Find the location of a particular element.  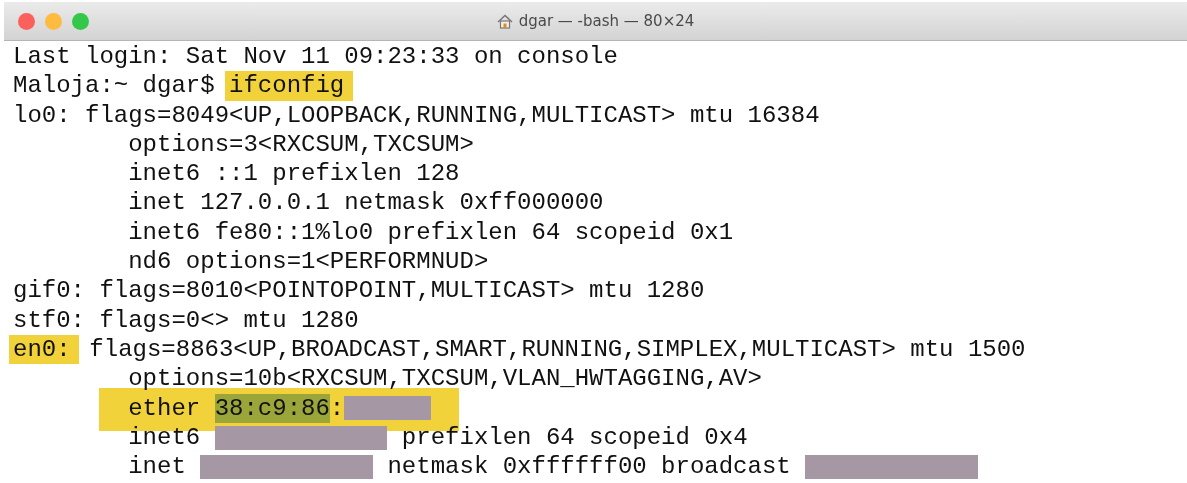

terminal-text: inet6 is located at coordinates (165, 437).